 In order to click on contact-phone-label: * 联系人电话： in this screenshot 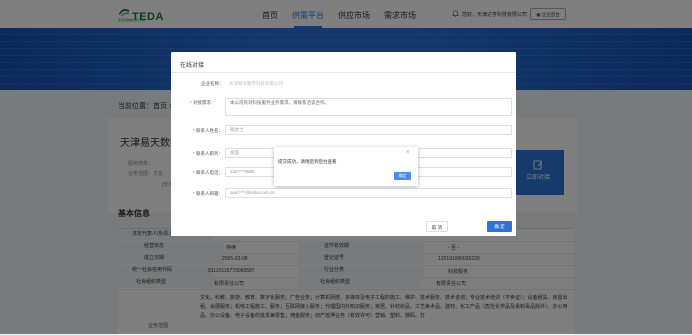, I will do `click(208, 172)`.